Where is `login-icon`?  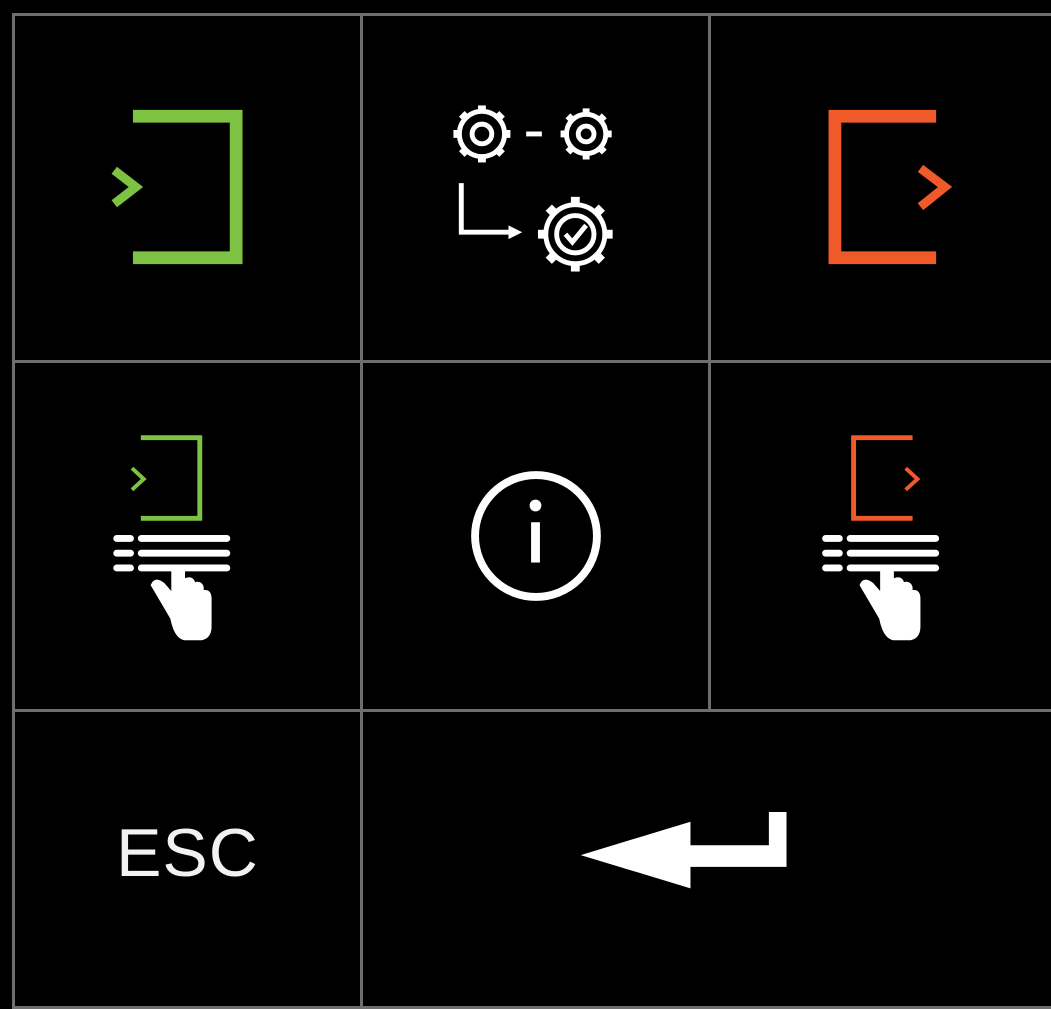
login-icon is located at coordinates (177, 187).